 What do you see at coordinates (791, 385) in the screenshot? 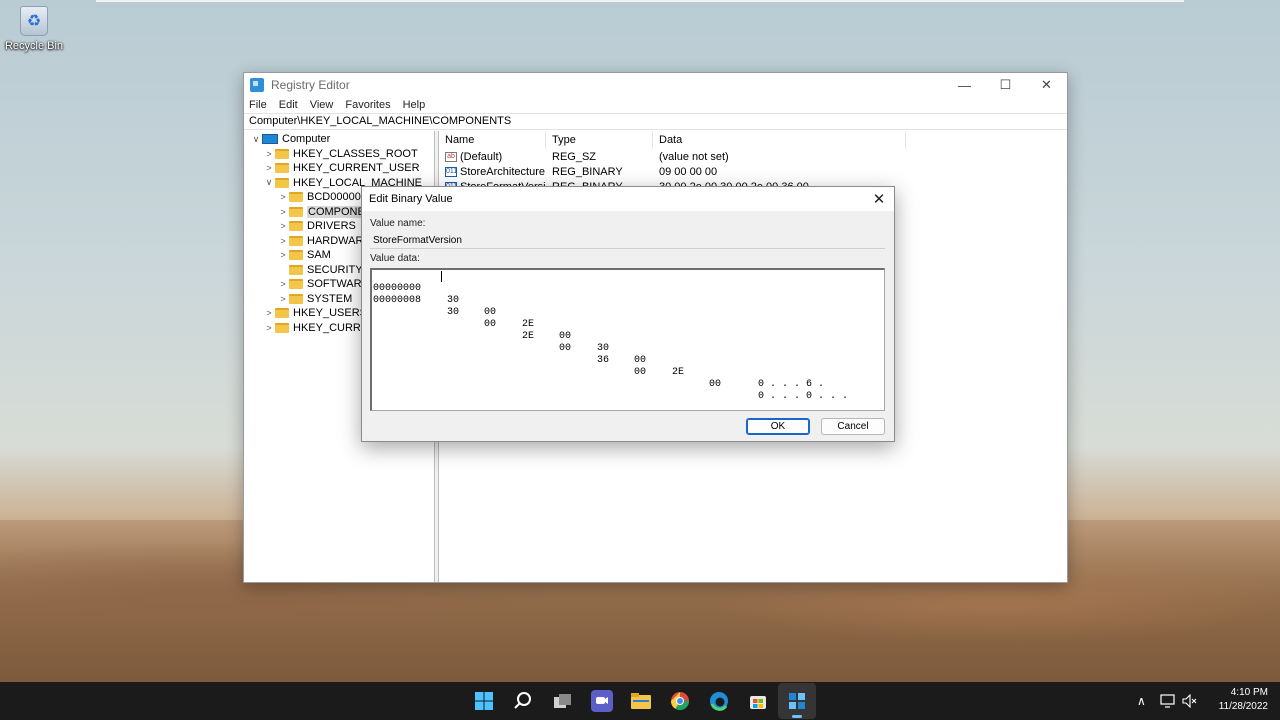
I see `hex-ascii: 0 . . . 6 .` at bounding box center [791, 385].